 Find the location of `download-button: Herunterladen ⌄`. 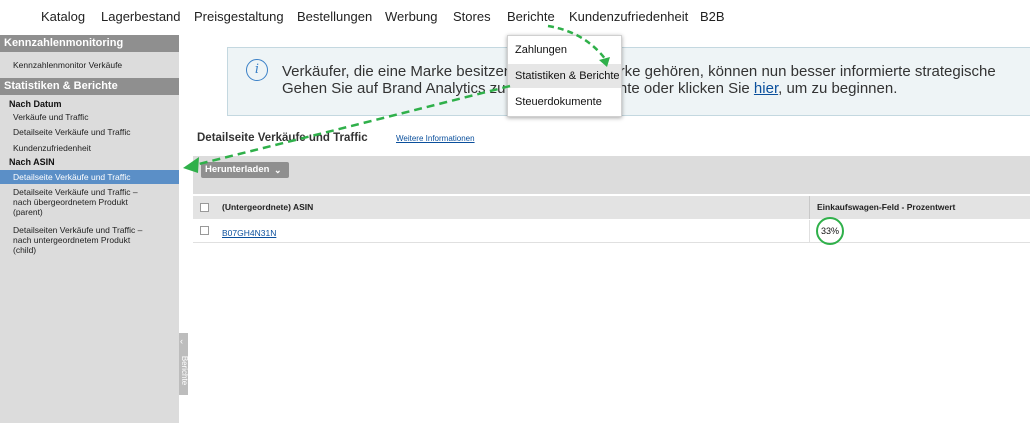

download-button: Herunterladen ⌄ is located at coordinates (245, 170).